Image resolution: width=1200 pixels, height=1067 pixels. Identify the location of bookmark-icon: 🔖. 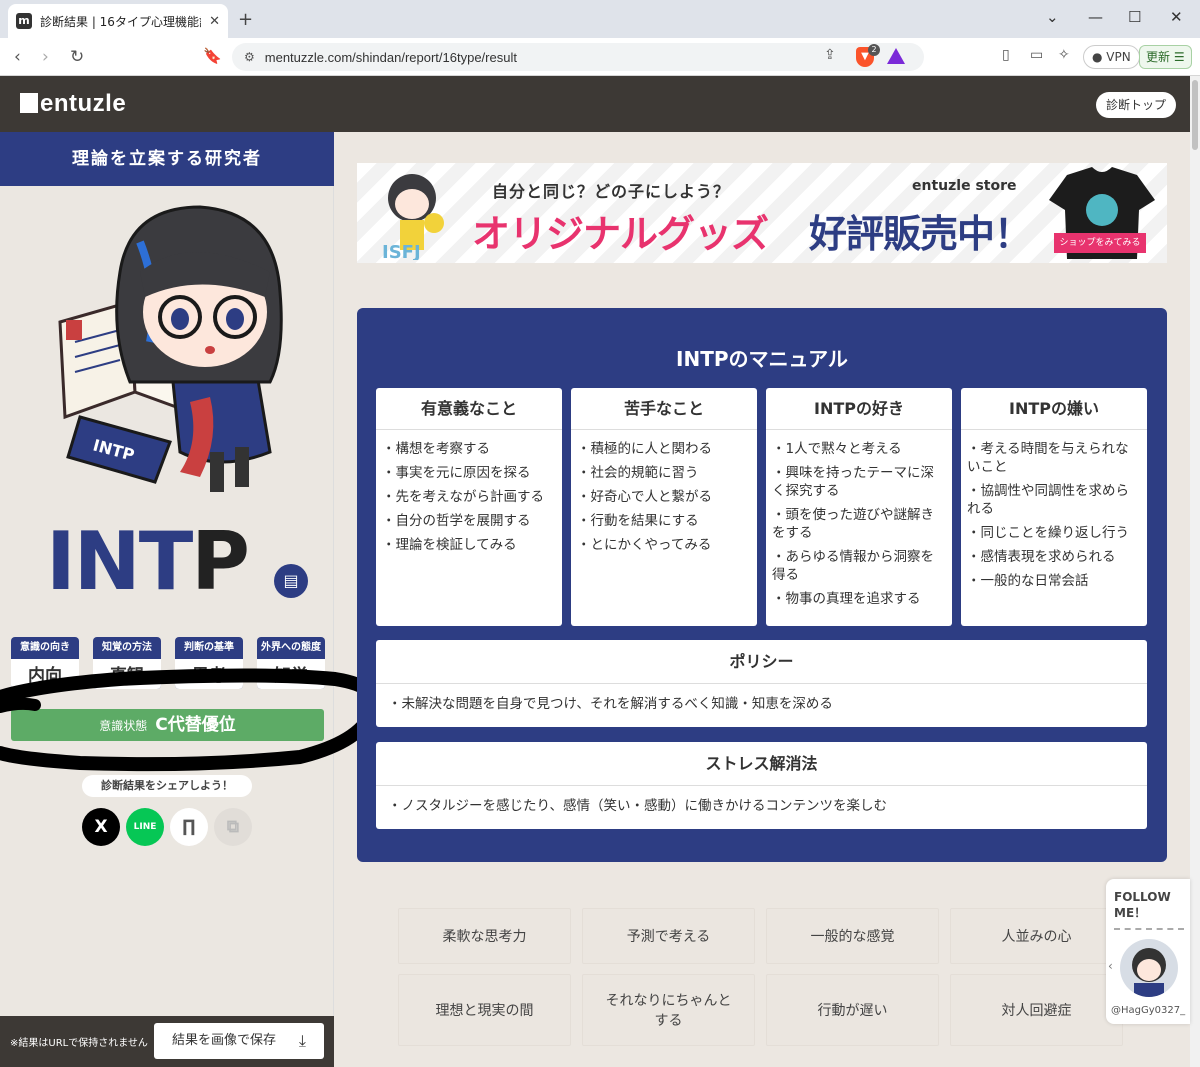
(212, 56).